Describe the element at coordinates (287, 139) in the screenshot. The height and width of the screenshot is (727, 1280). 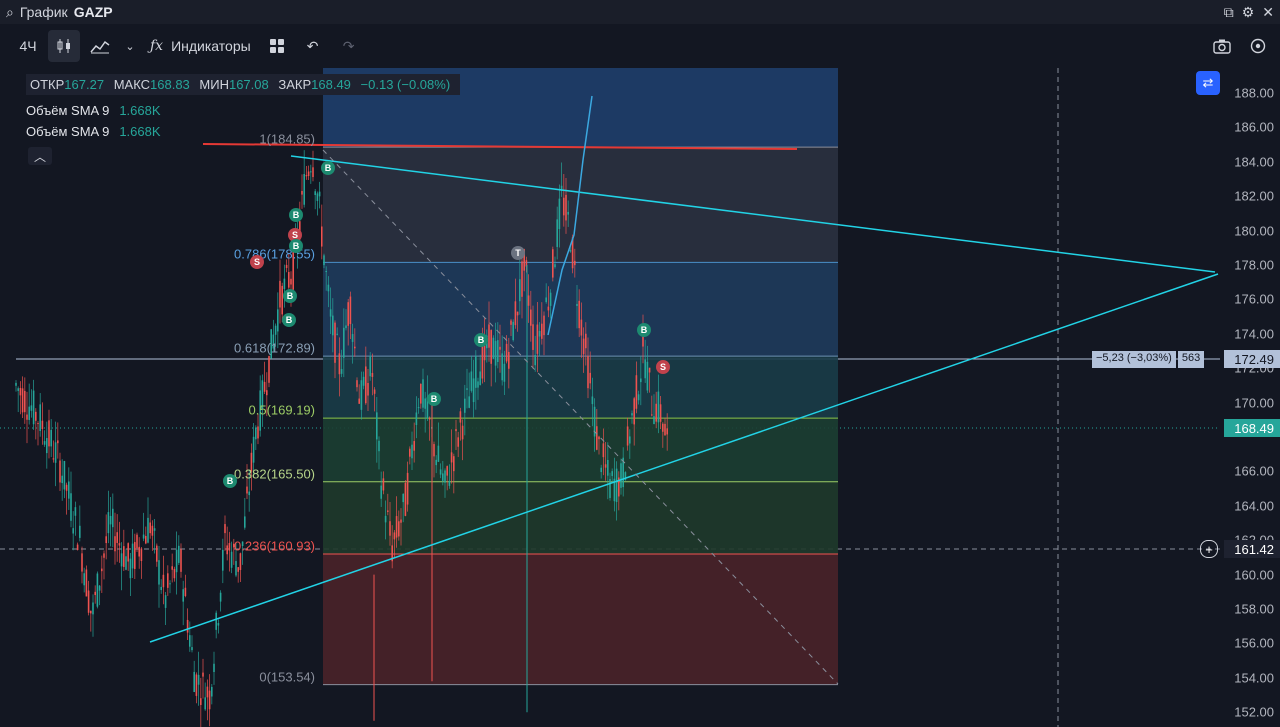
I see `fib-level-label: 1(184.85)` at that location.